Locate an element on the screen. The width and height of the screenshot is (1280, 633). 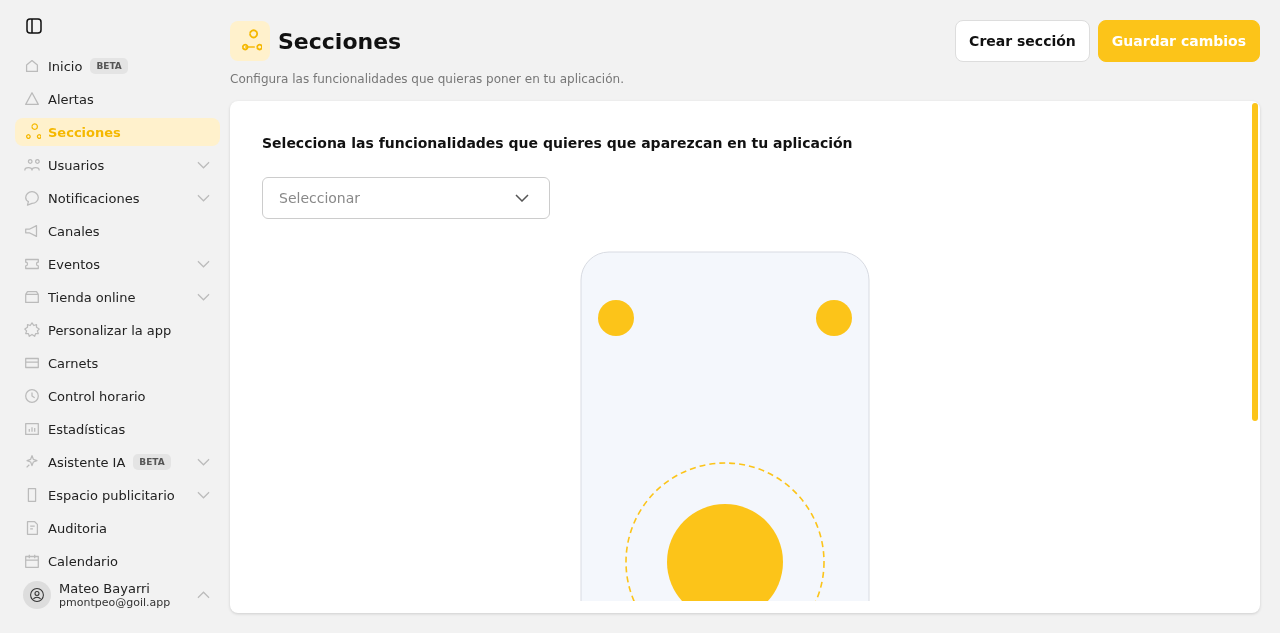
menu-label: Tienda online is located at coordinates (92, 297).